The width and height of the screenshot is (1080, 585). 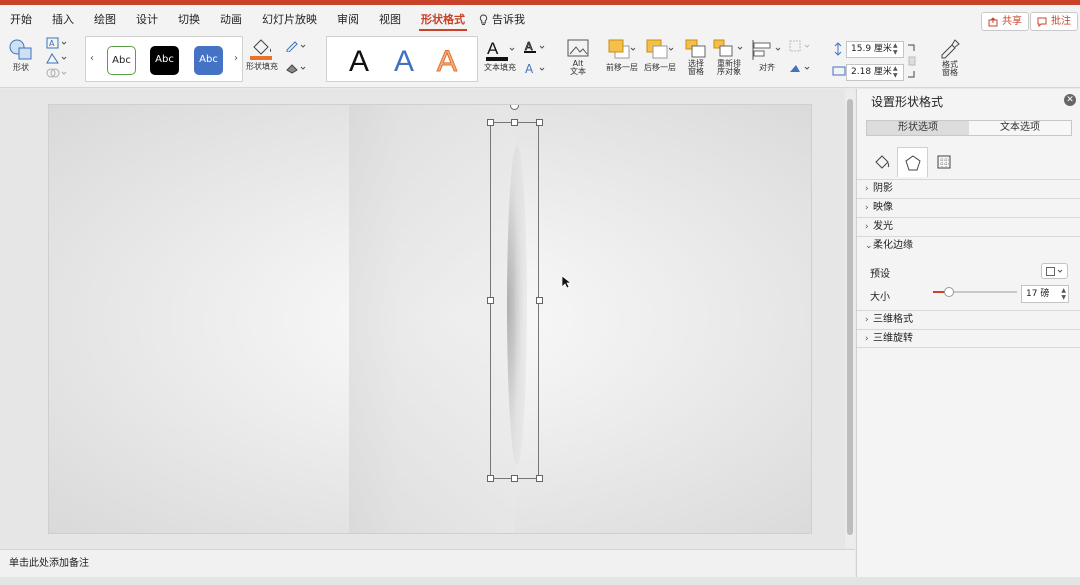 What do you see at coordinates (912, 61) in the screenshot?
I see `lock-aspect-icon` at bounding box center [912, 61].